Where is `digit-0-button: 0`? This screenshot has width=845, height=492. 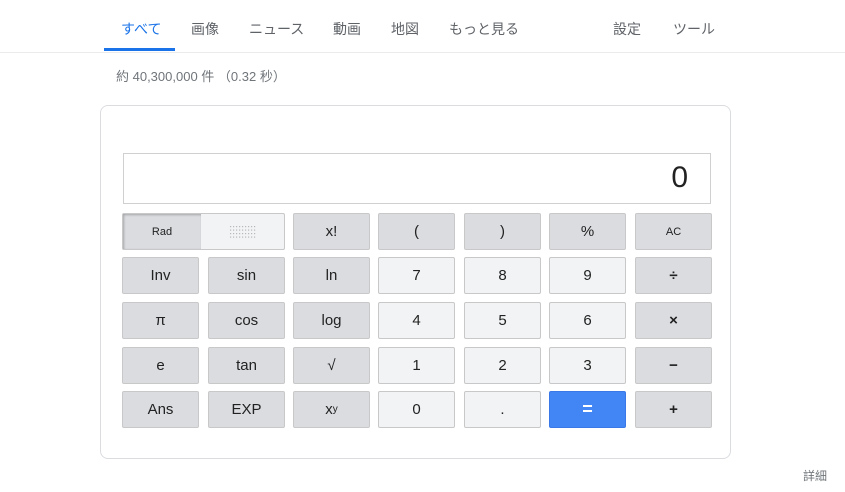
digit-0-button: 0 is located at coordinates (416, 409).